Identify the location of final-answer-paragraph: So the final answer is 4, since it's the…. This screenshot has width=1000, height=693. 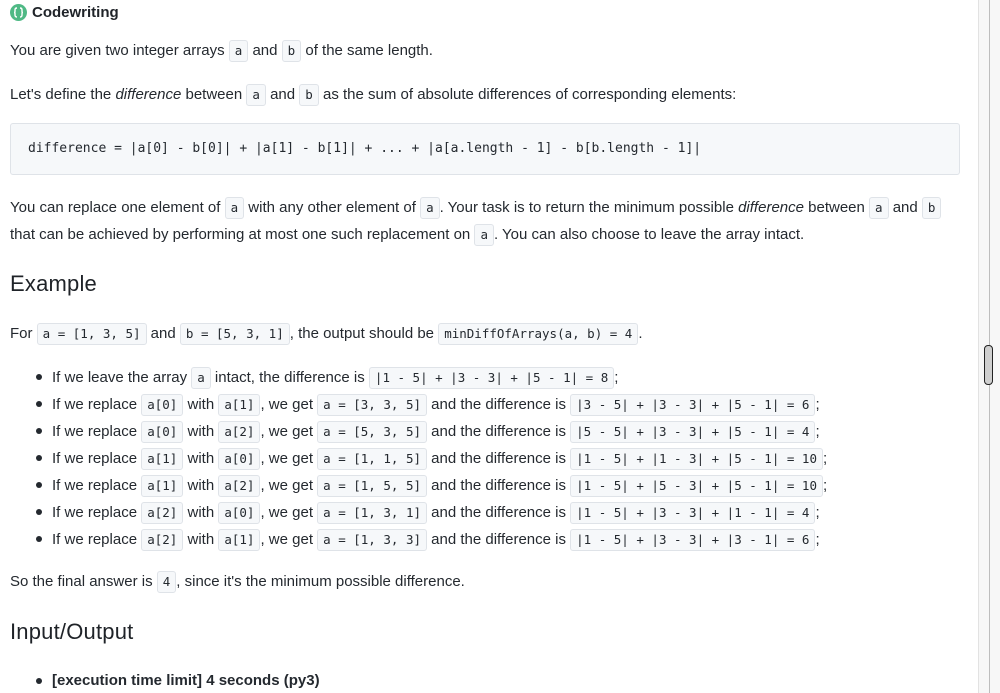
(237, 582).